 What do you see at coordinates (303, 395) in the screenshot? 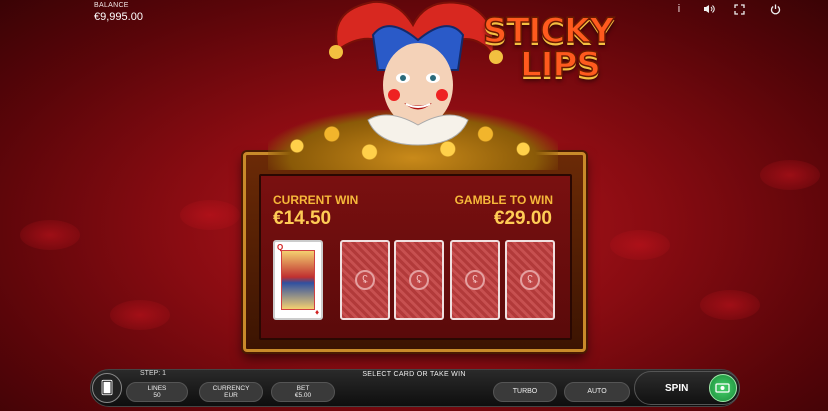
I see `bet-value: €5.00` at bounding box center [303, 395].